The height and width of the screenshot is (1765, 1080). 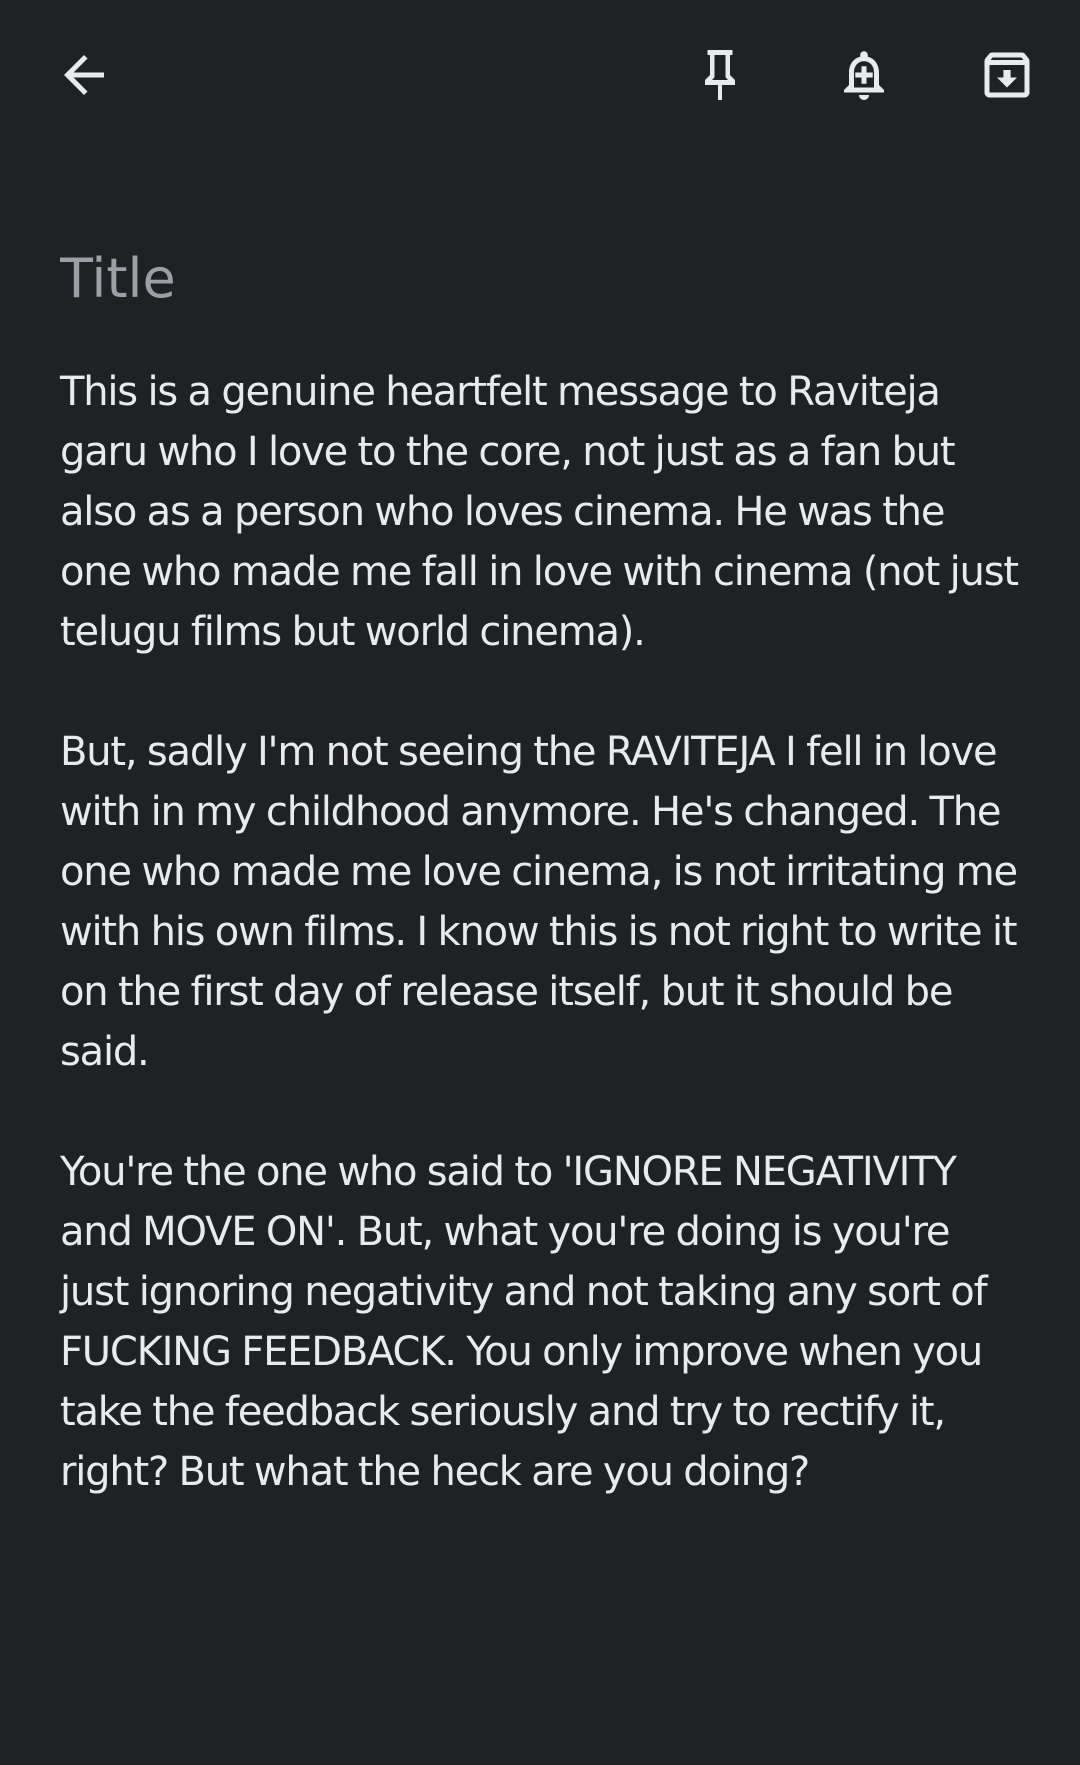 I want to click on pin-button, so click(x=720, y=75).